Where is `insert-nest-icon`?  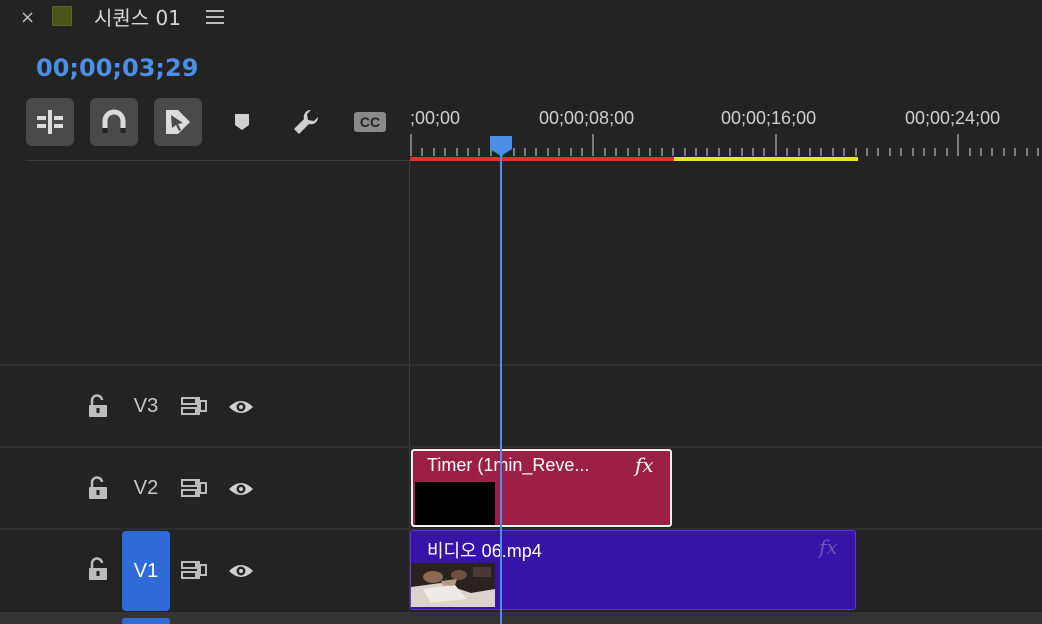 insert-nest-icon is located at coordinates (50, 122).